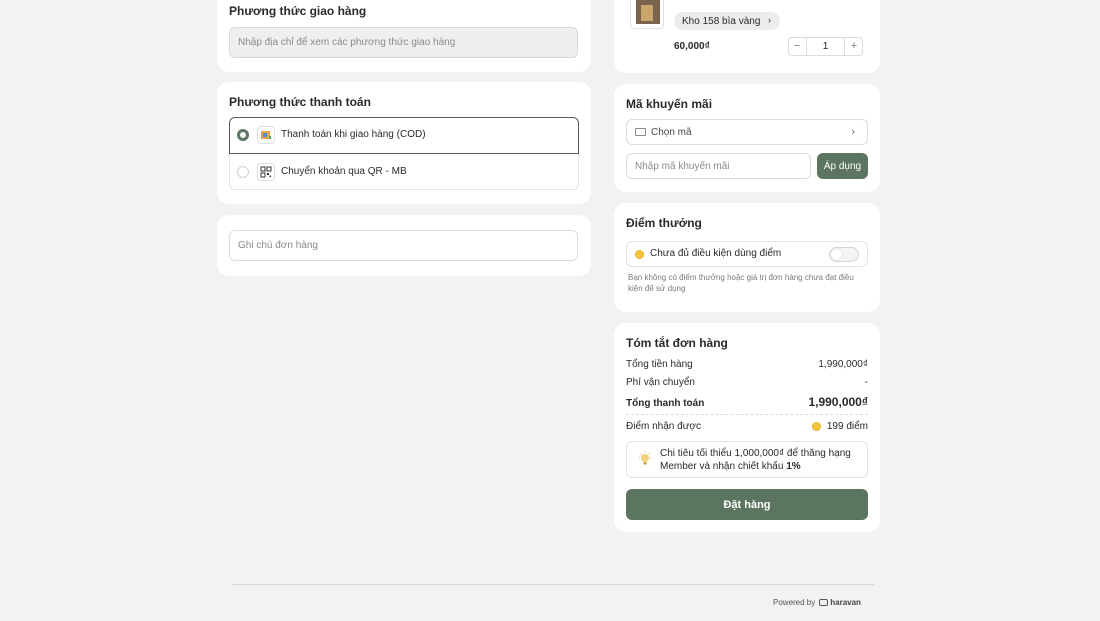 The image size is (1100, 621). Describe the element at coordinates (659, 364) in the screenshot. I see `subtotal-label: Tổng tiền hàng` at that location.